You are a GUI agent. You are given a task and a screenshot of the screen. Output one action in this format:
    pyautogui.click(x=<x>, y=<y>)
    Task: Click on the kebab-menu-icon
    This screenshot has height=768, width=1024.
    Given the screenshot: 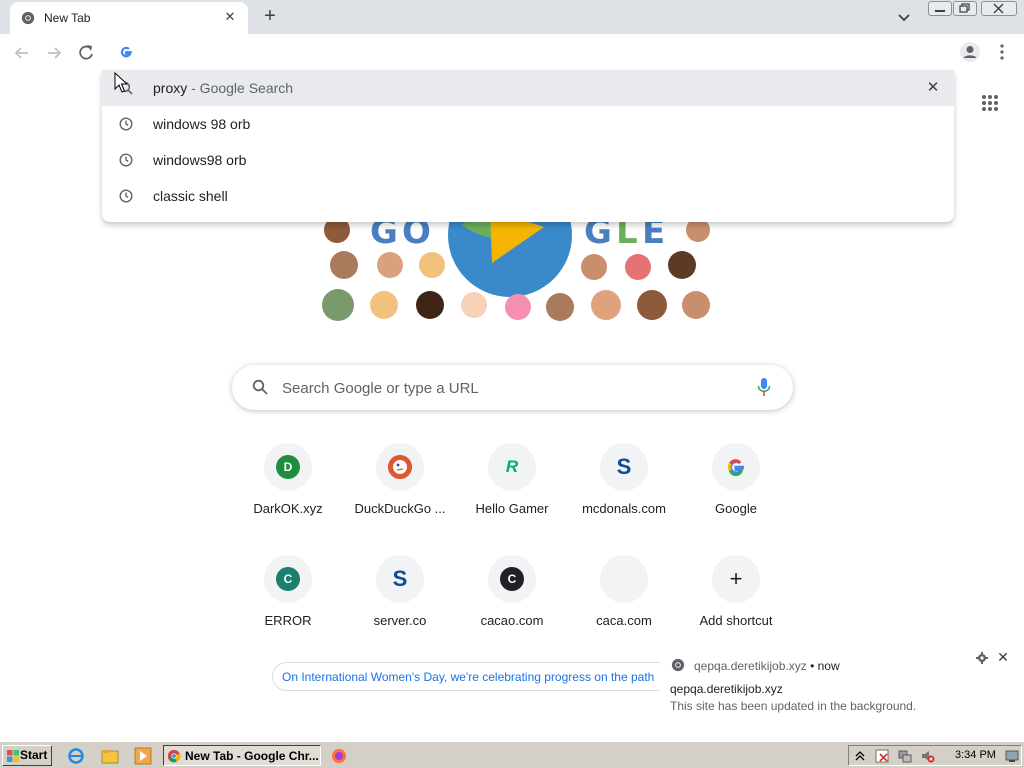 What is the action you would take?
    pyautogui.click(x=1002, y=52)
    